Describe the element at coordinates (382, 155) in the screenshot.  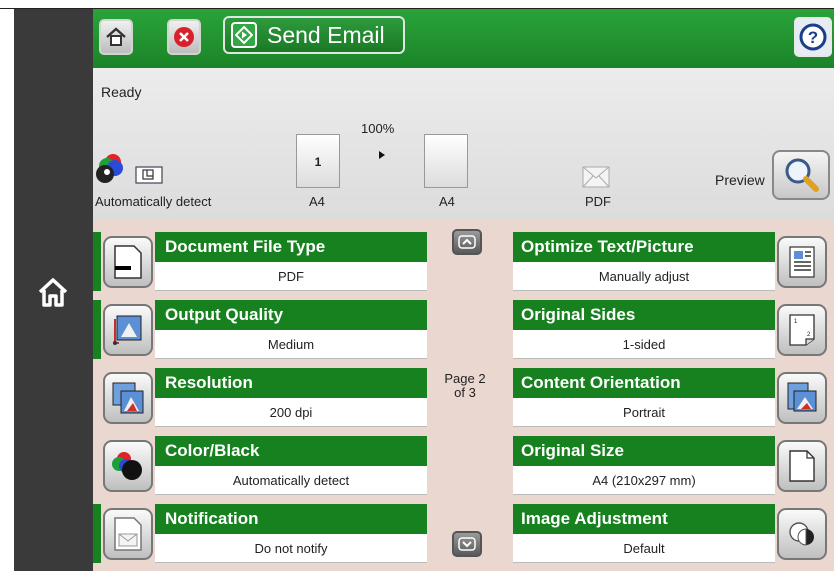
I see `arrow-right-icon` at that location.